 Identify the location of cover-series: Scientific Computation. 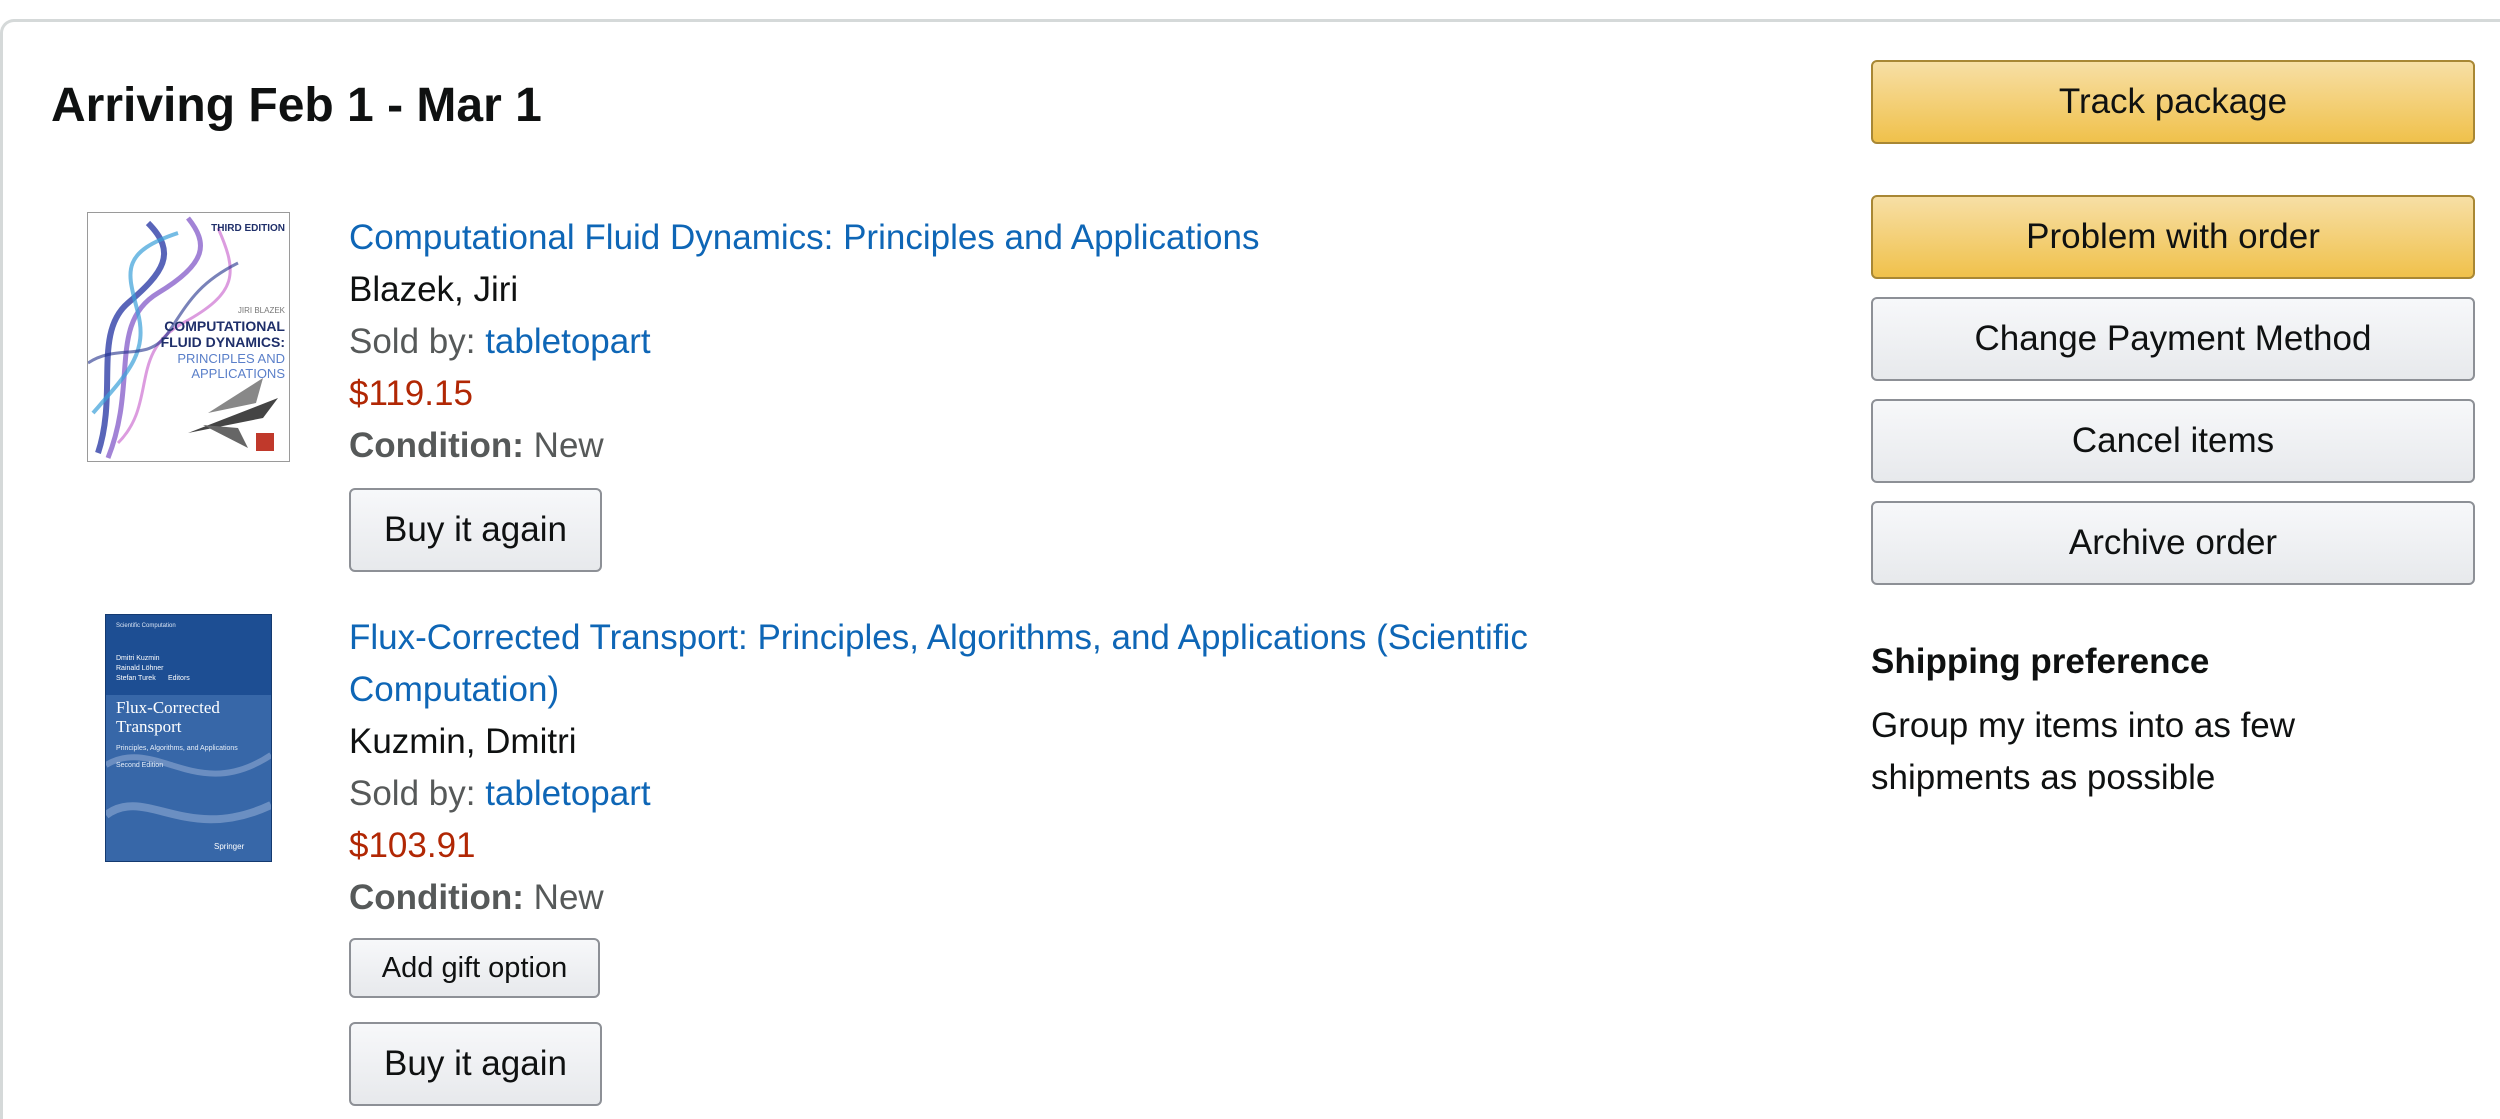
(146, 626).